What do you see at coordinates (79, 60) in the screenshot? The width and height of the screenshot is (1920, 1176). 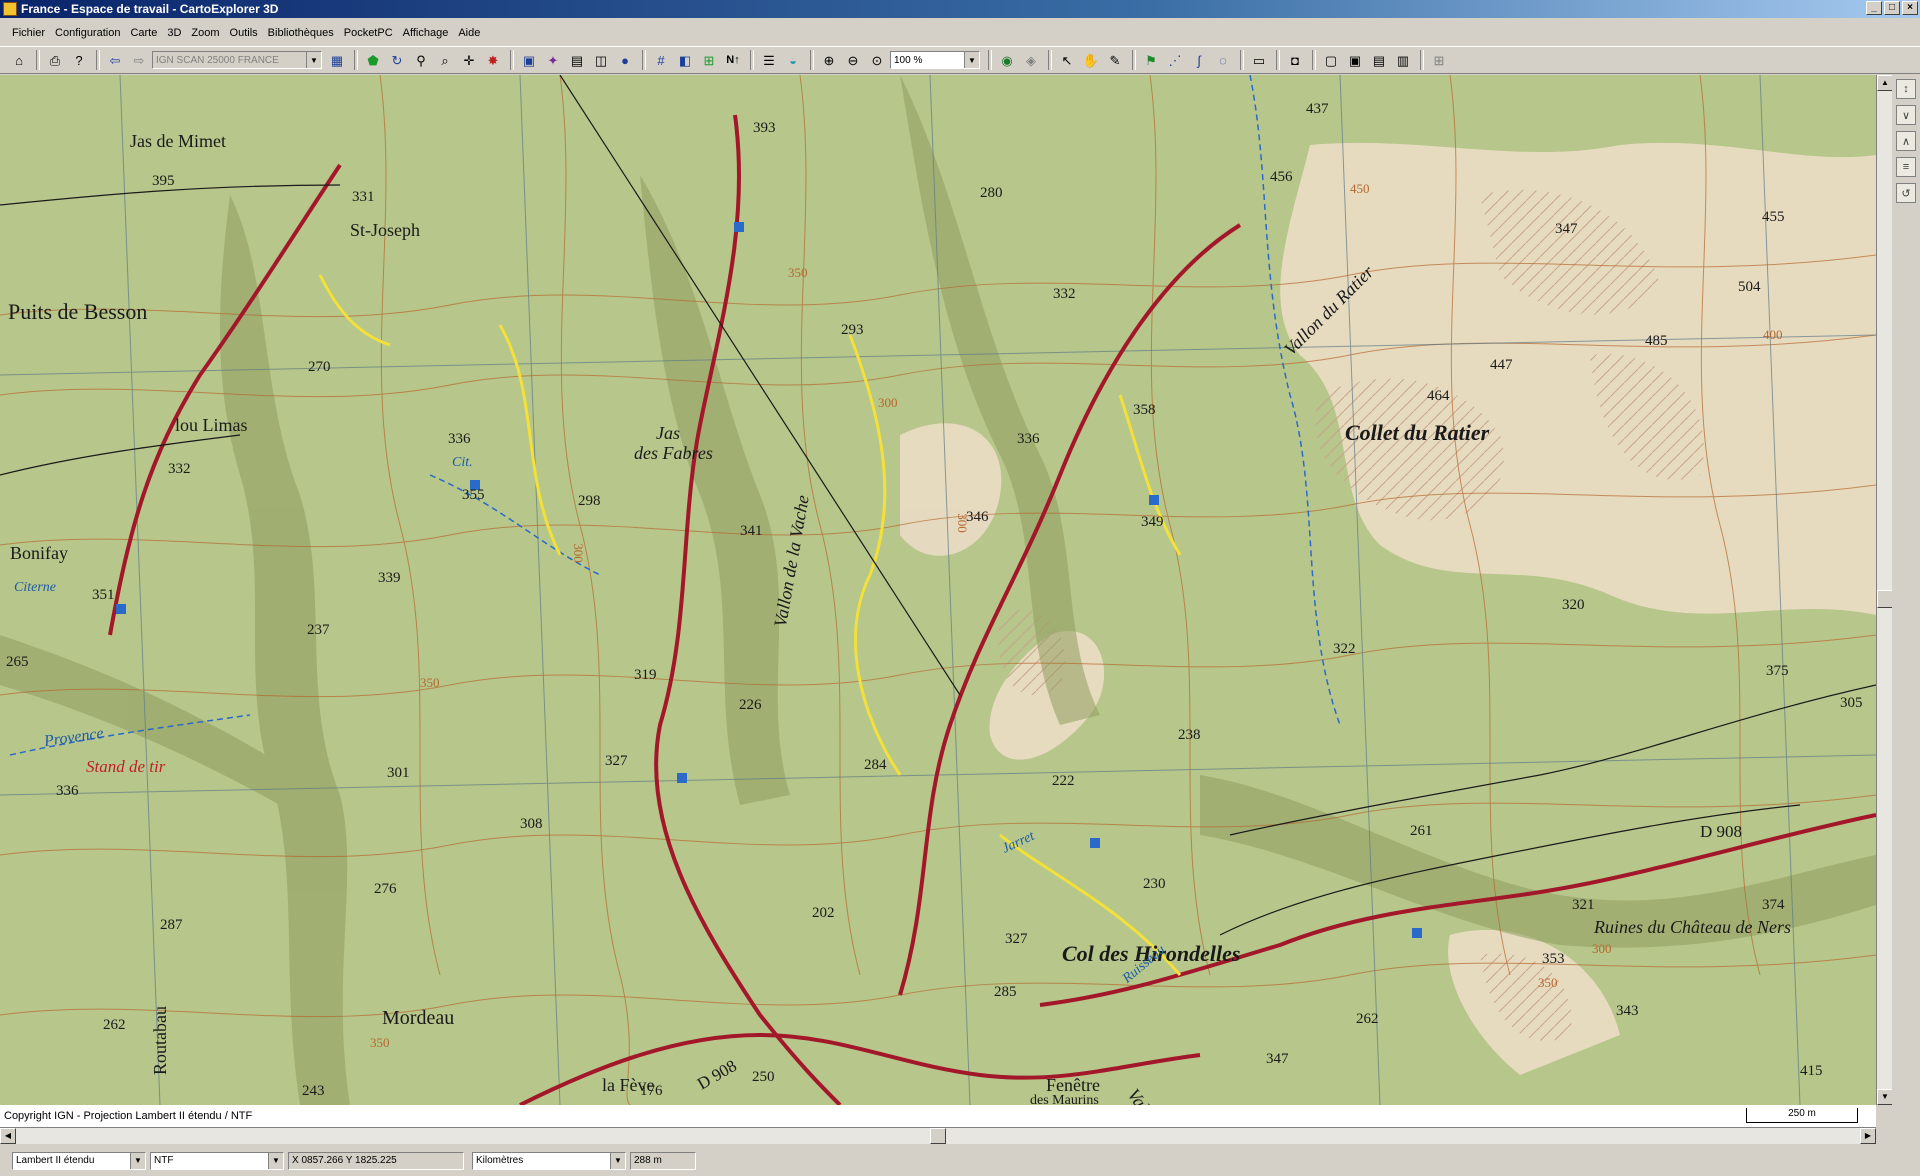 I see `help-icon: ?` at bounding box center [79, 60].